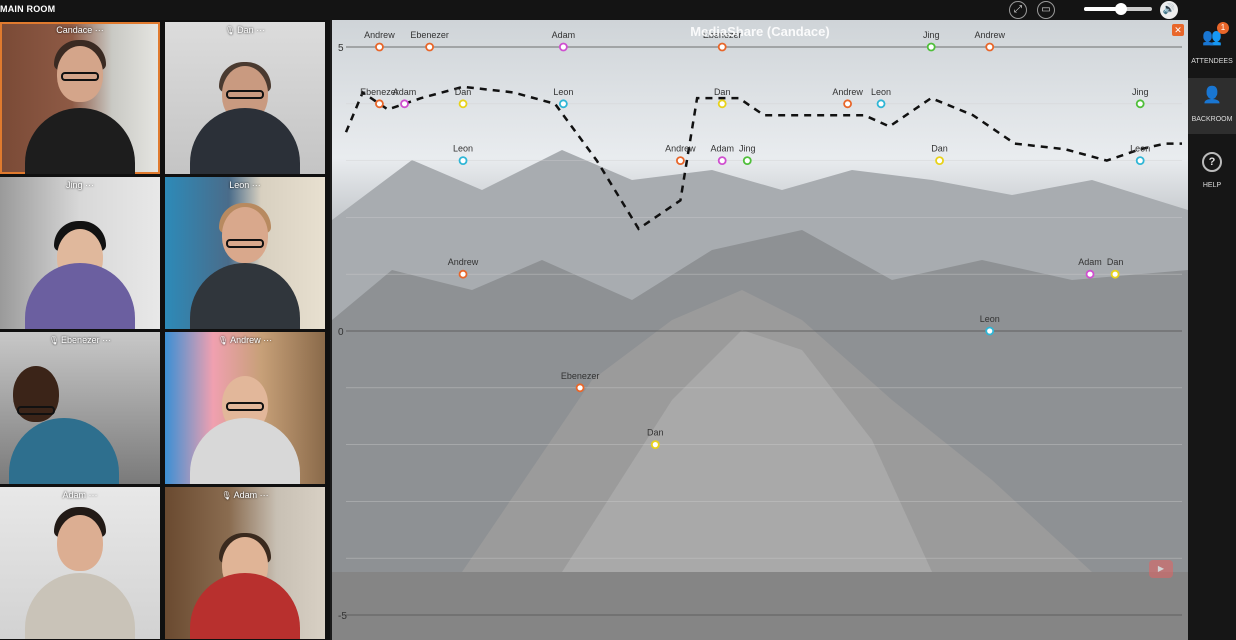 Image resolution: width=1236 pixels, height=640 pixels. Describe the element at coordinates (580, 376) in the screenshot. I see `data-point-label: Ebenezer` at that location.